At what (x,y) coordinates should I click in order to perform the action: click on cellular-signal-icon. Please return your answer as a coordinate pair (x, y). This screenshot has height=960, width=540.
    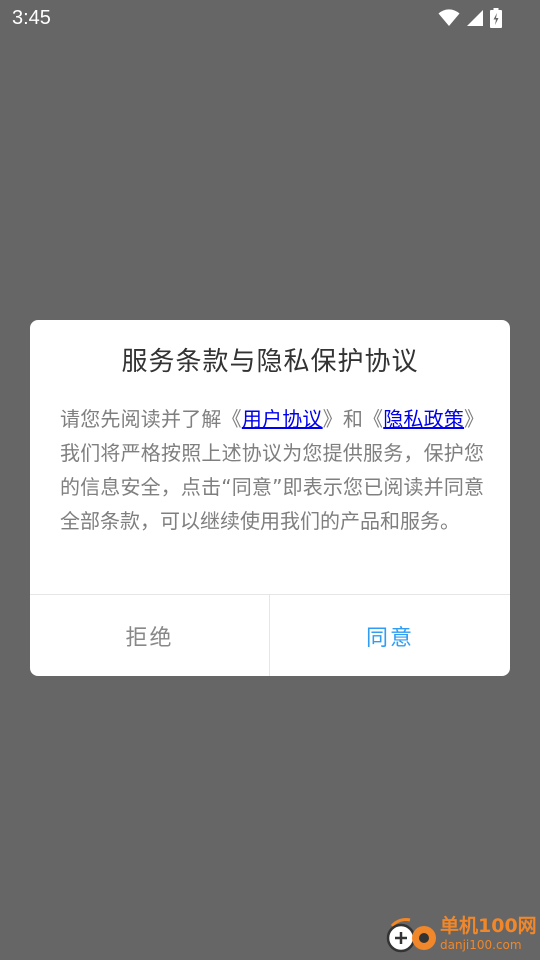
    Looking at the image, I should click on (475, 18).